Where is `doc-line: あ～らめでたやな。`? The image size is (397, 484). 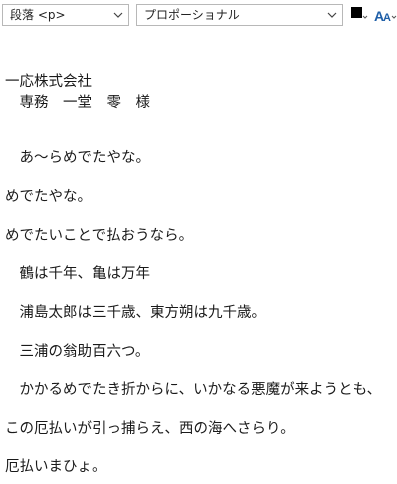
doc-line: あ～らめでたやな。 is located at coordinates (77, 158).